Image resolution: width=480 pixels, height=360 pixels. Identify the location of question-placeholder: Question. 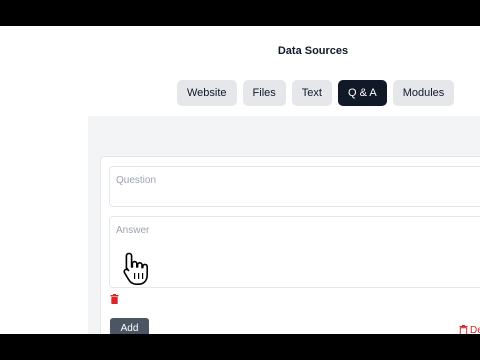
(136, 180).